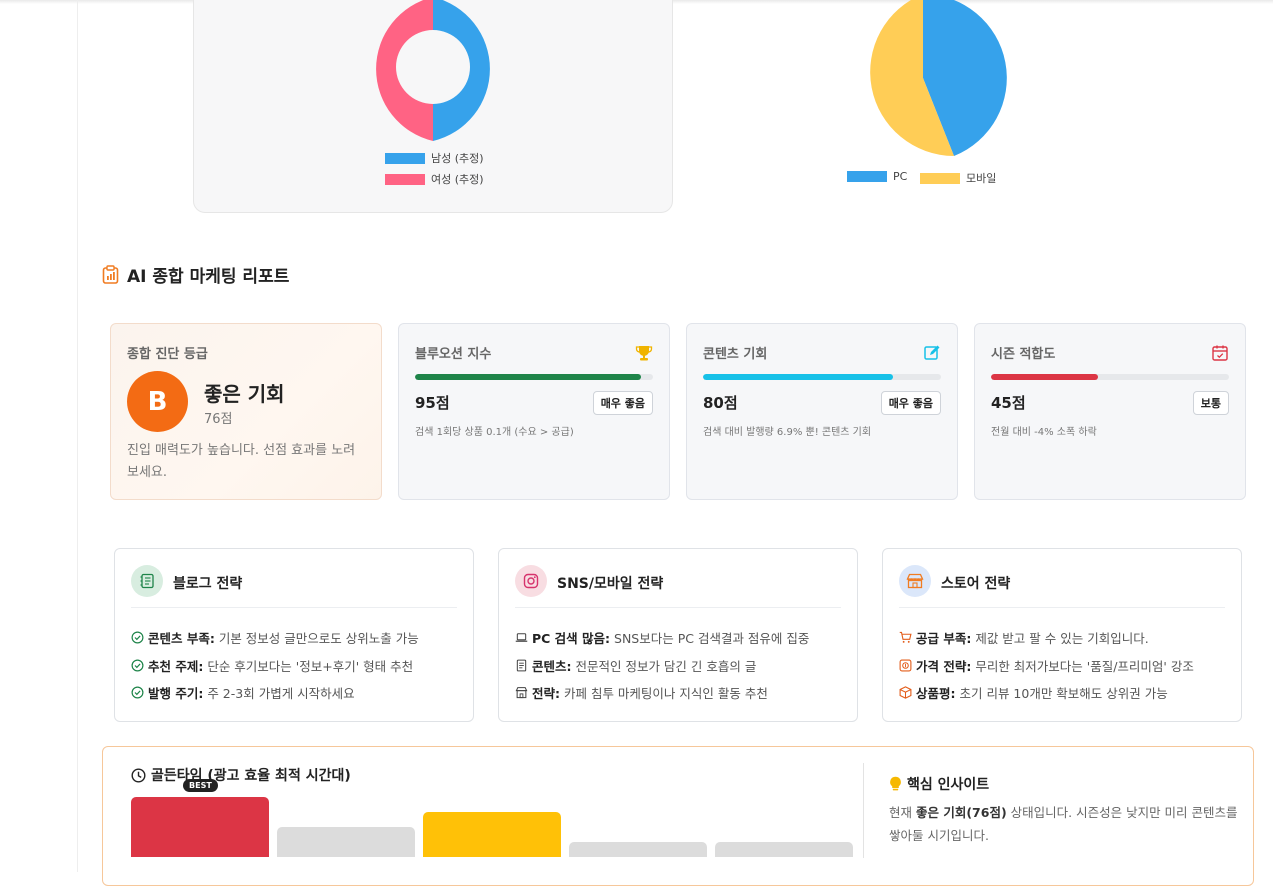  What do you see at coordinates (531, 581) in the screenshot?
I see `instagram-icon` at bounding box center [531, 581].